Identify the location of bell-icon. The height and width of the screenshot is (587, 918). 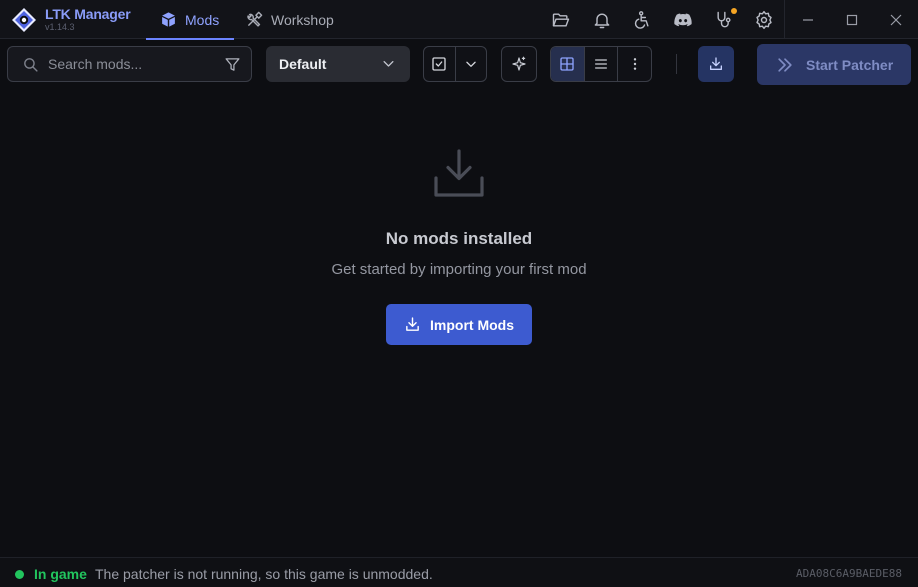
(602, 20).